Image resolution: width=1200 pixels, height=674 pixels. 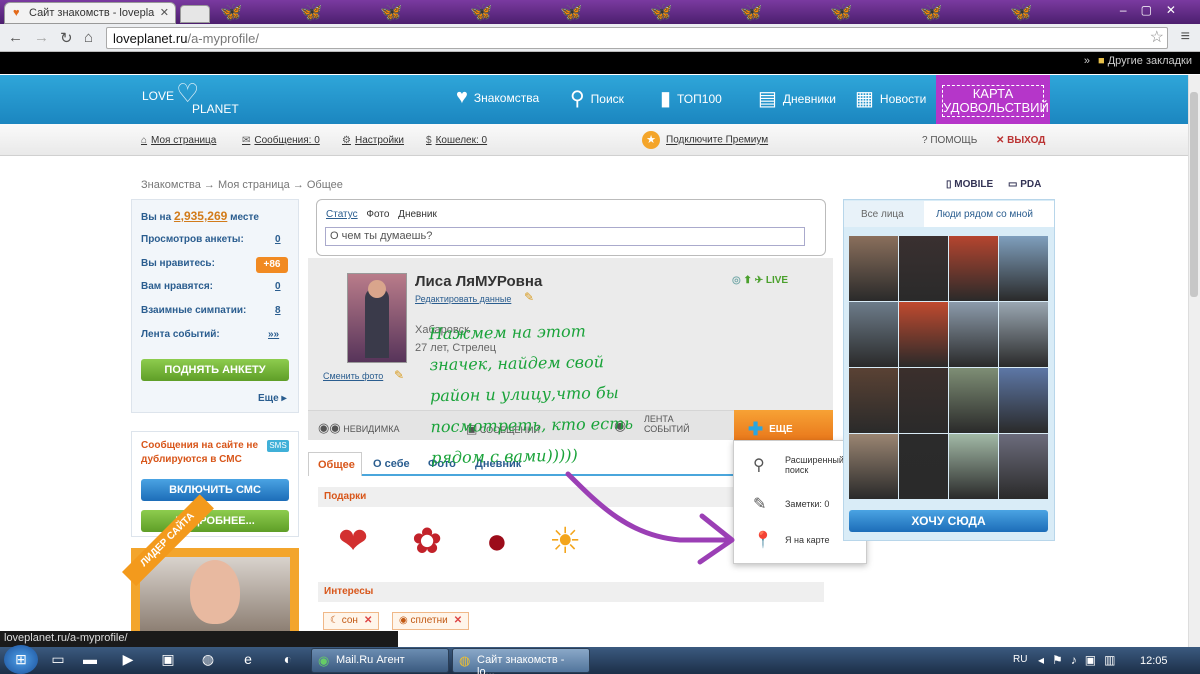 I want to click on interest-icon: ◉, so click(x=405, y=620).